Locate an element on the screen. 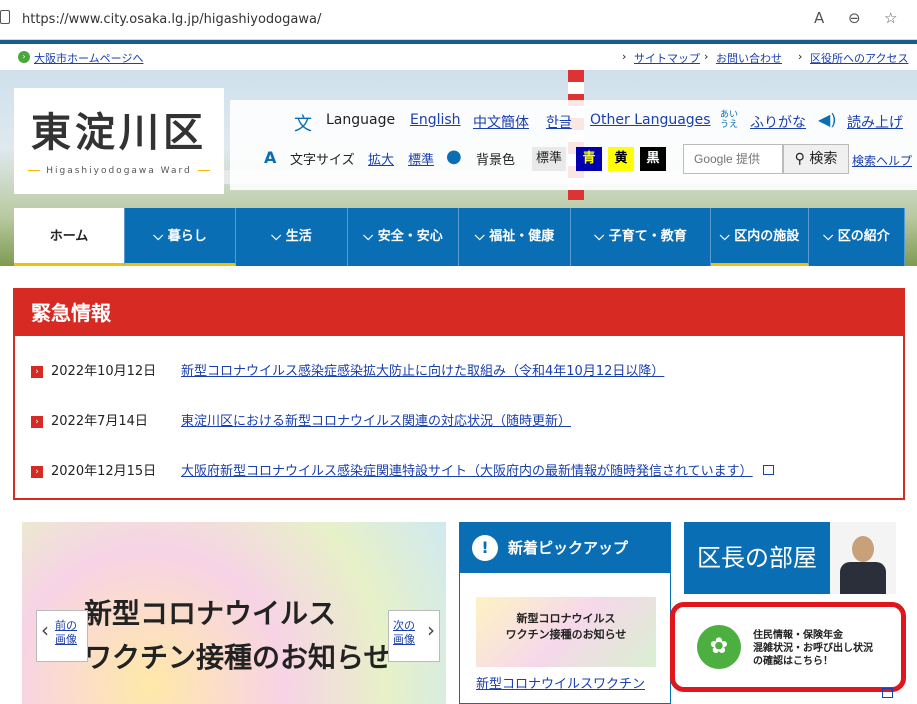  lock-icon is located at coordinates (5, 17).